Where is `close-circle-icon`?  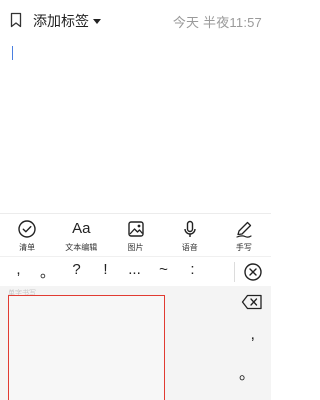
close-circle-icon is located at coordinates (253, 272).